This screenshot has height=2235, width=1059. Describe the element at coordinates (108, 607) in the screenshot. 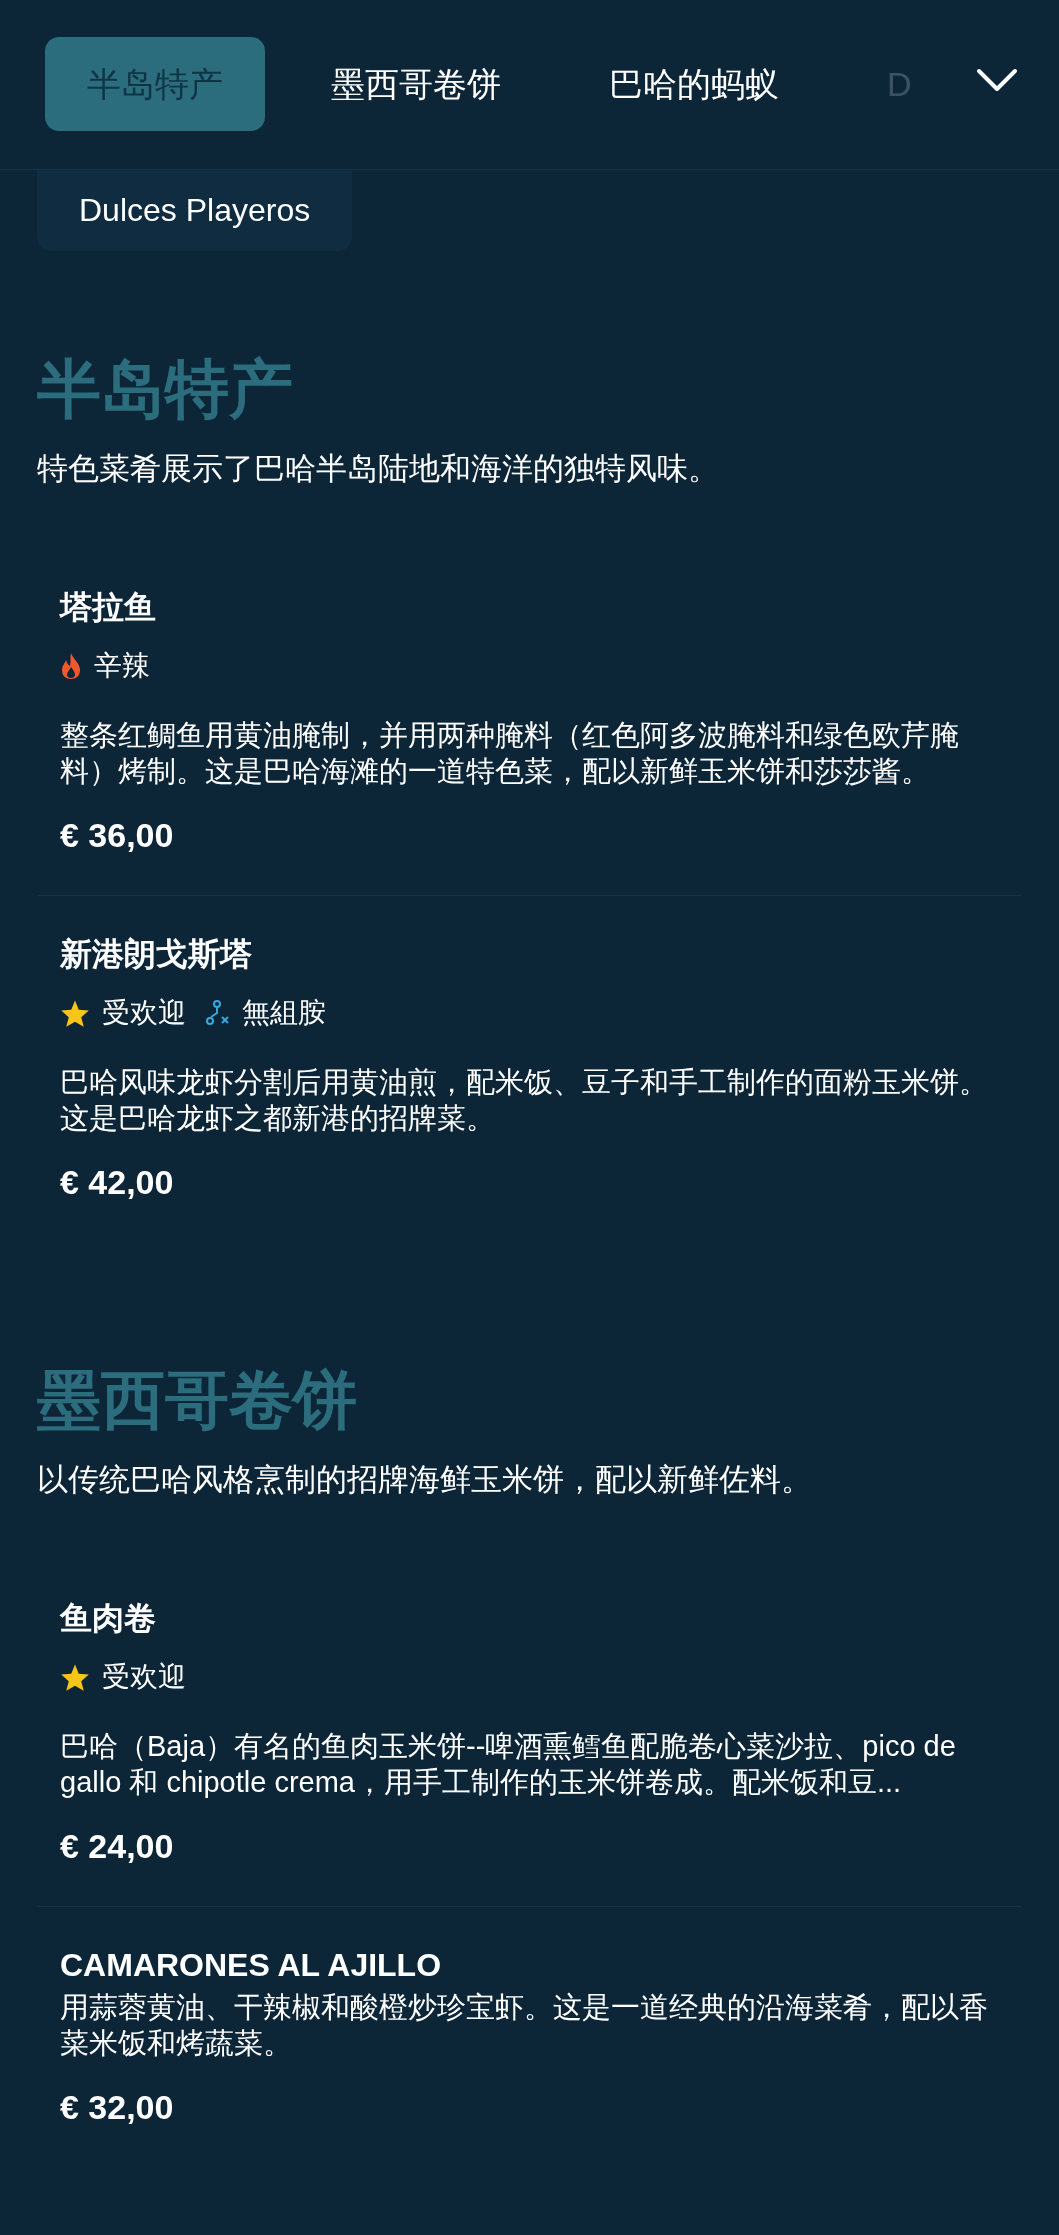

I see `dish-name: 塔拉鱼` at that location.